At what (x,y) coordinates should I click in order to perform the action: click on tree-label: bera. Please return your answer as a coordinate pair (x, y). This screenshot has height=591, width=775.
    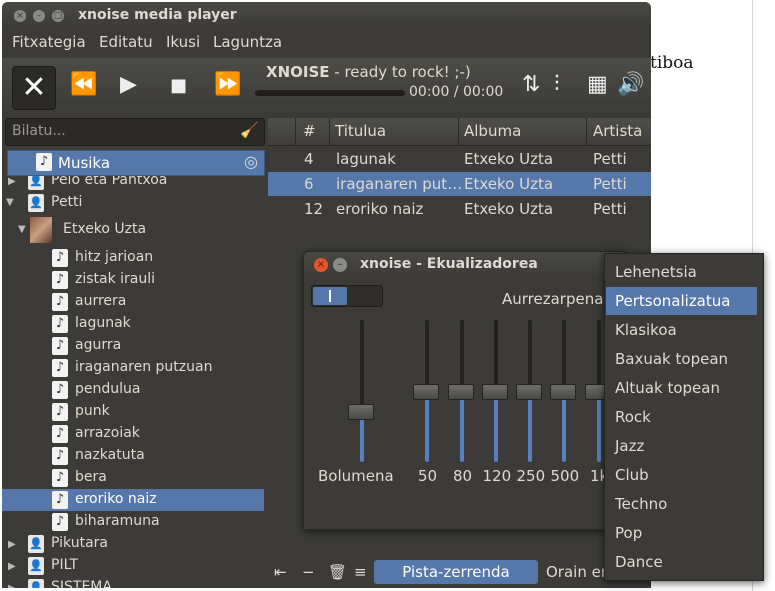
    Looking at the image, I should click on (91, 477).